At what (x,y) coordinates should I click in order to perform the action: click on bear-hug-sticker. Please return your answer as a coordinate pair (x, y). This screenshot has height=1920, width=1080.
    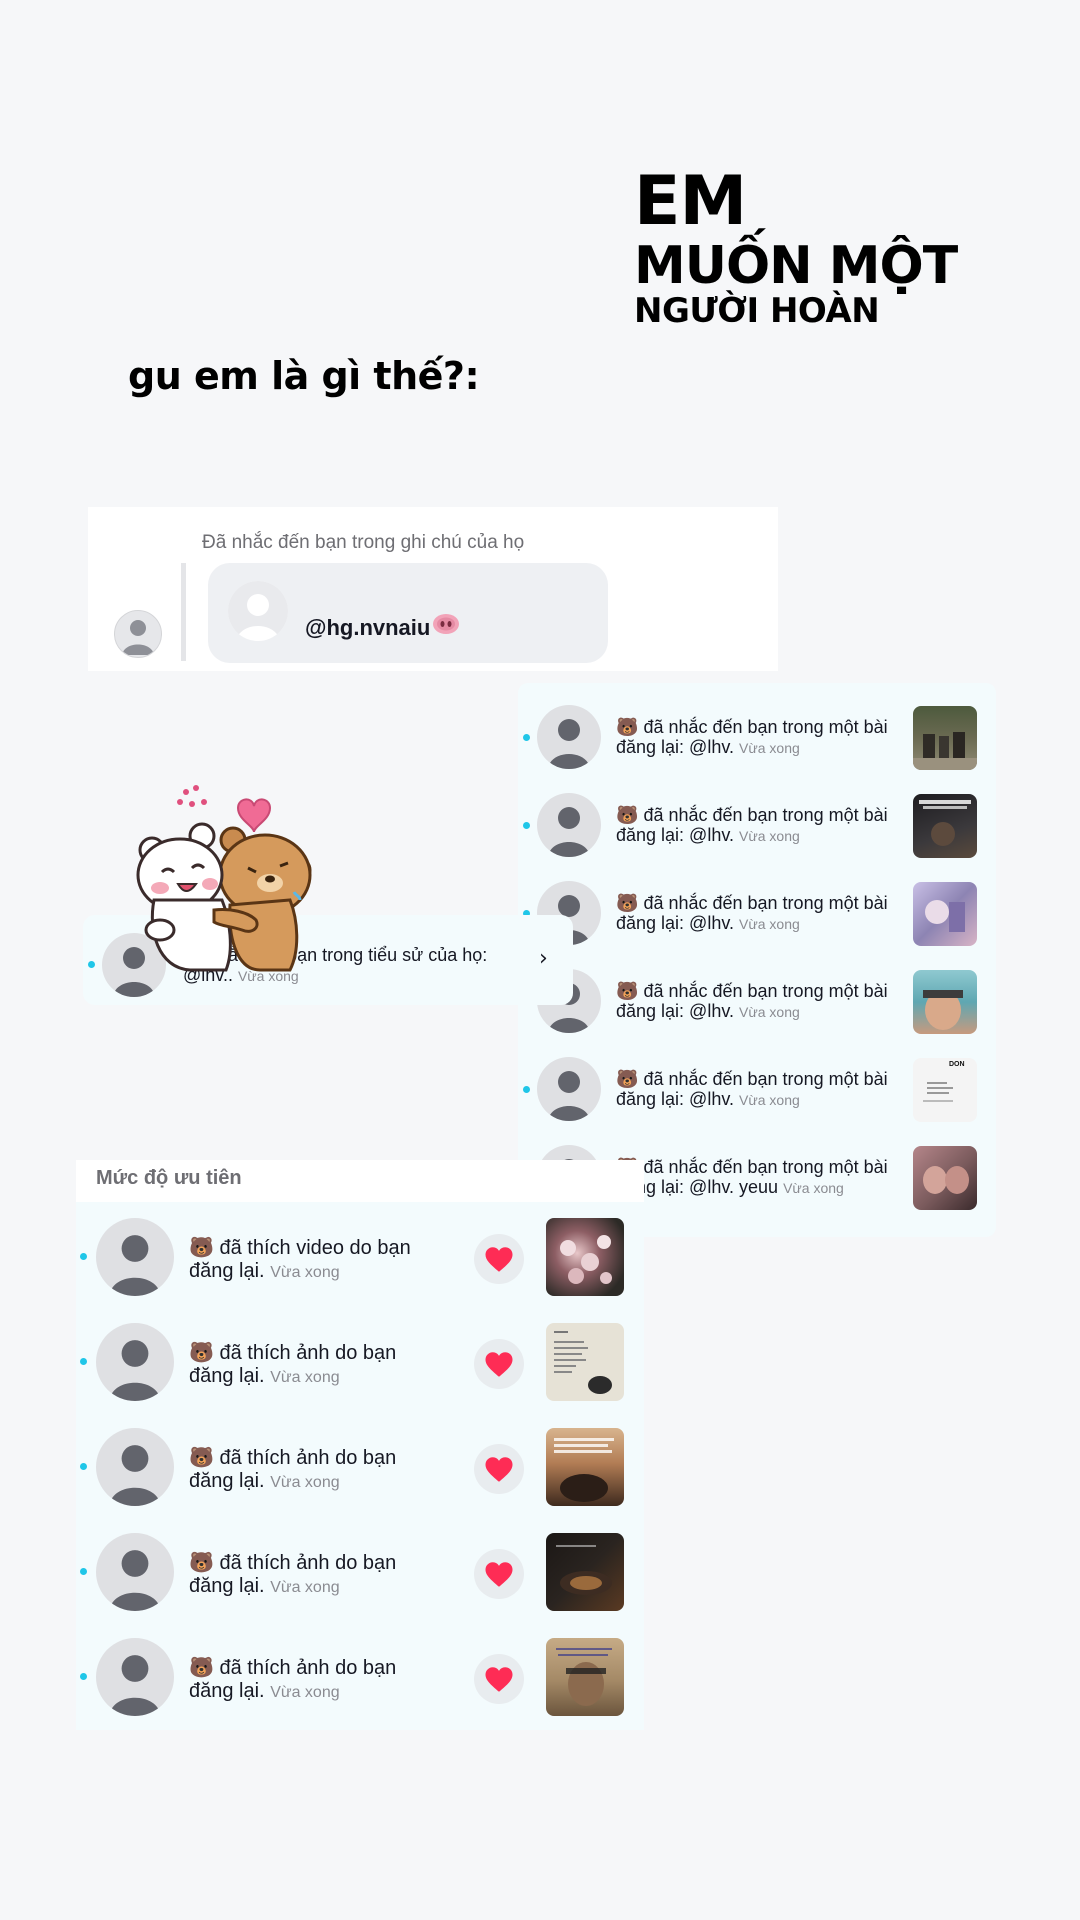
    Looking at the image, I should click on (235, 880).